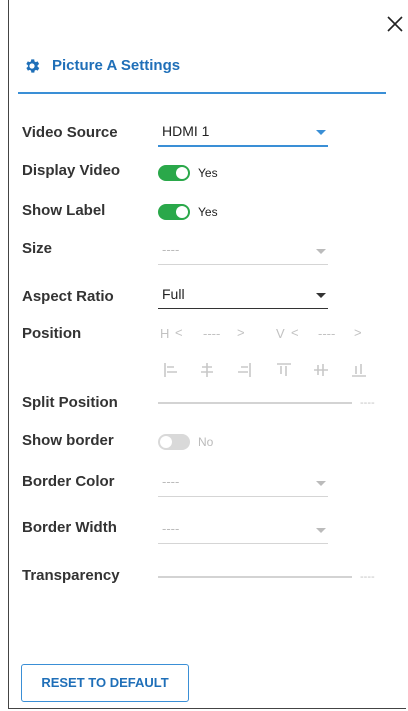  What do you see at coordinates (284, 370) in the screenshot?
I see `align-top-icon` at bounding box center [284, 370].